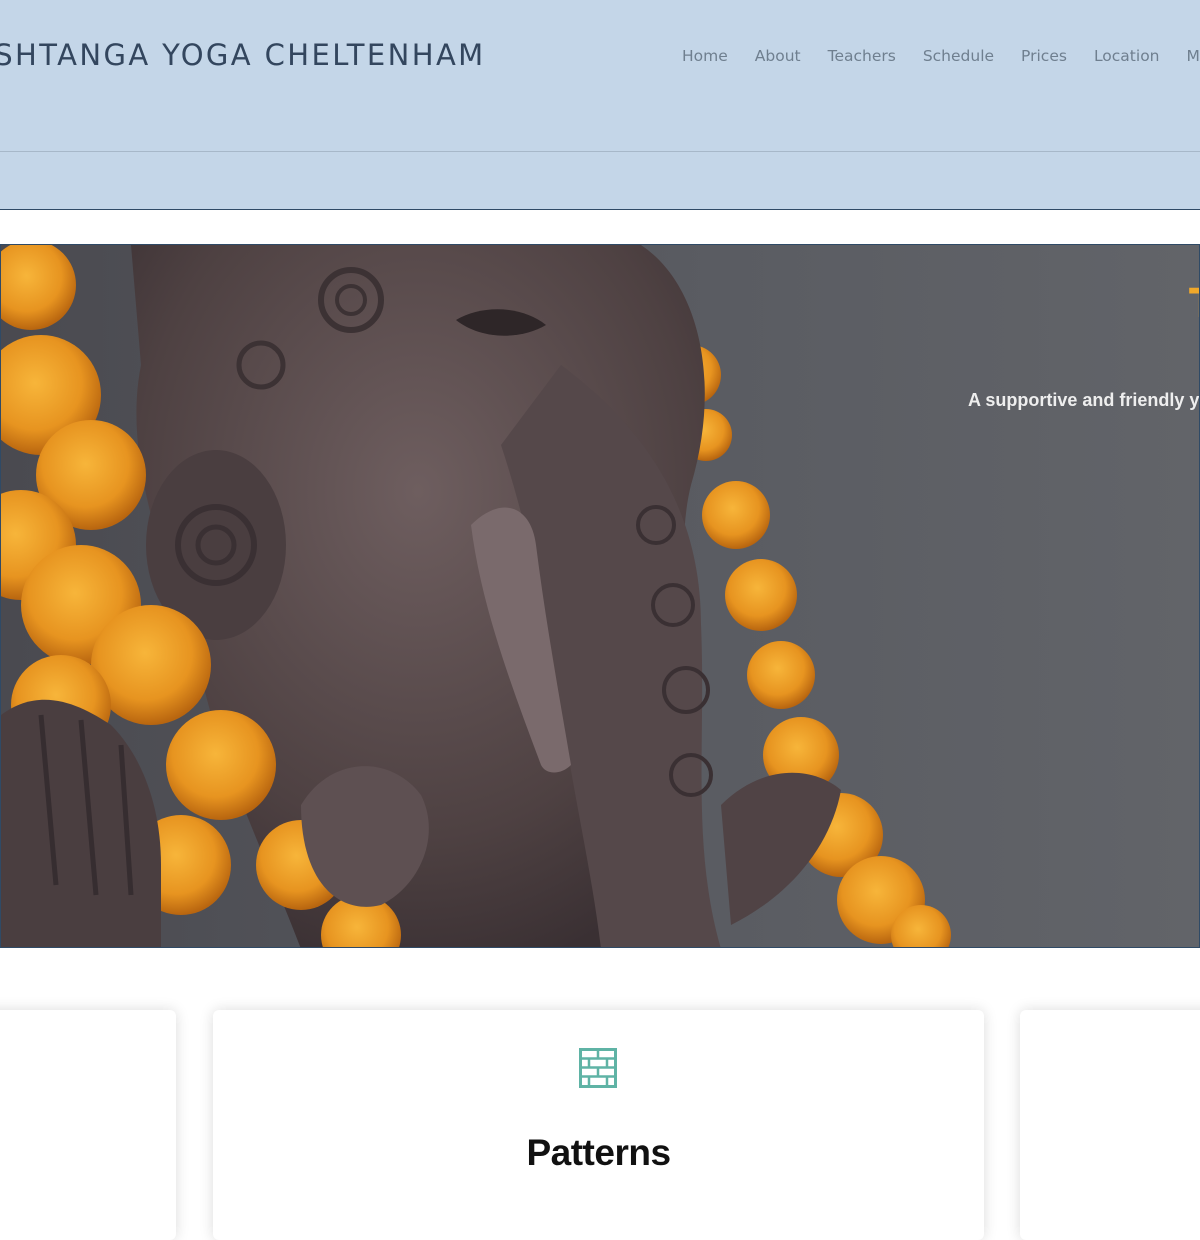  What do you see at coordinates (1127, 56) in the screenshot?
I see `nav-location: Location` at bounding box center [1127, 56].